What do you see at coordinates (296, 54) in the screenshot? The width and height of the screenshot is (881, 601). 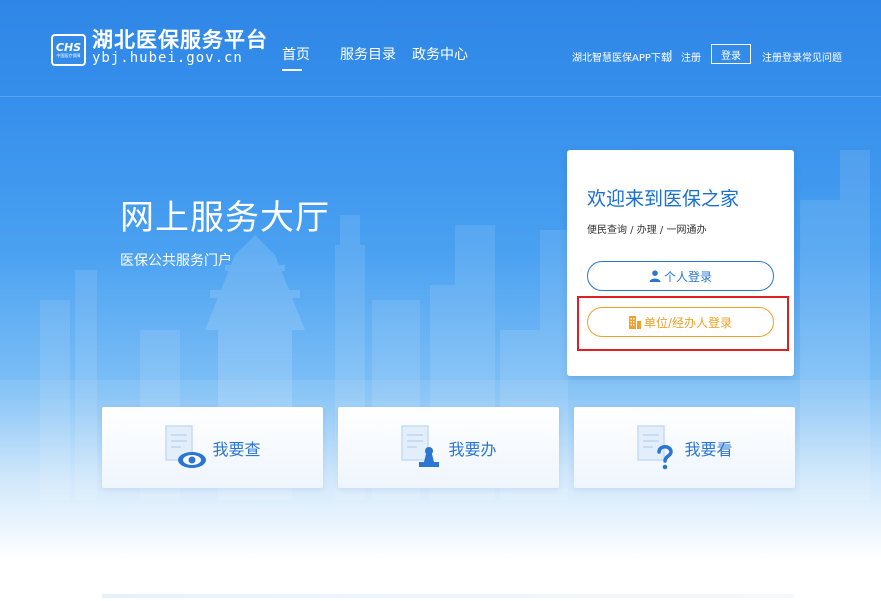 I see `nav-home: 首页` at bounding box center [296, 54].